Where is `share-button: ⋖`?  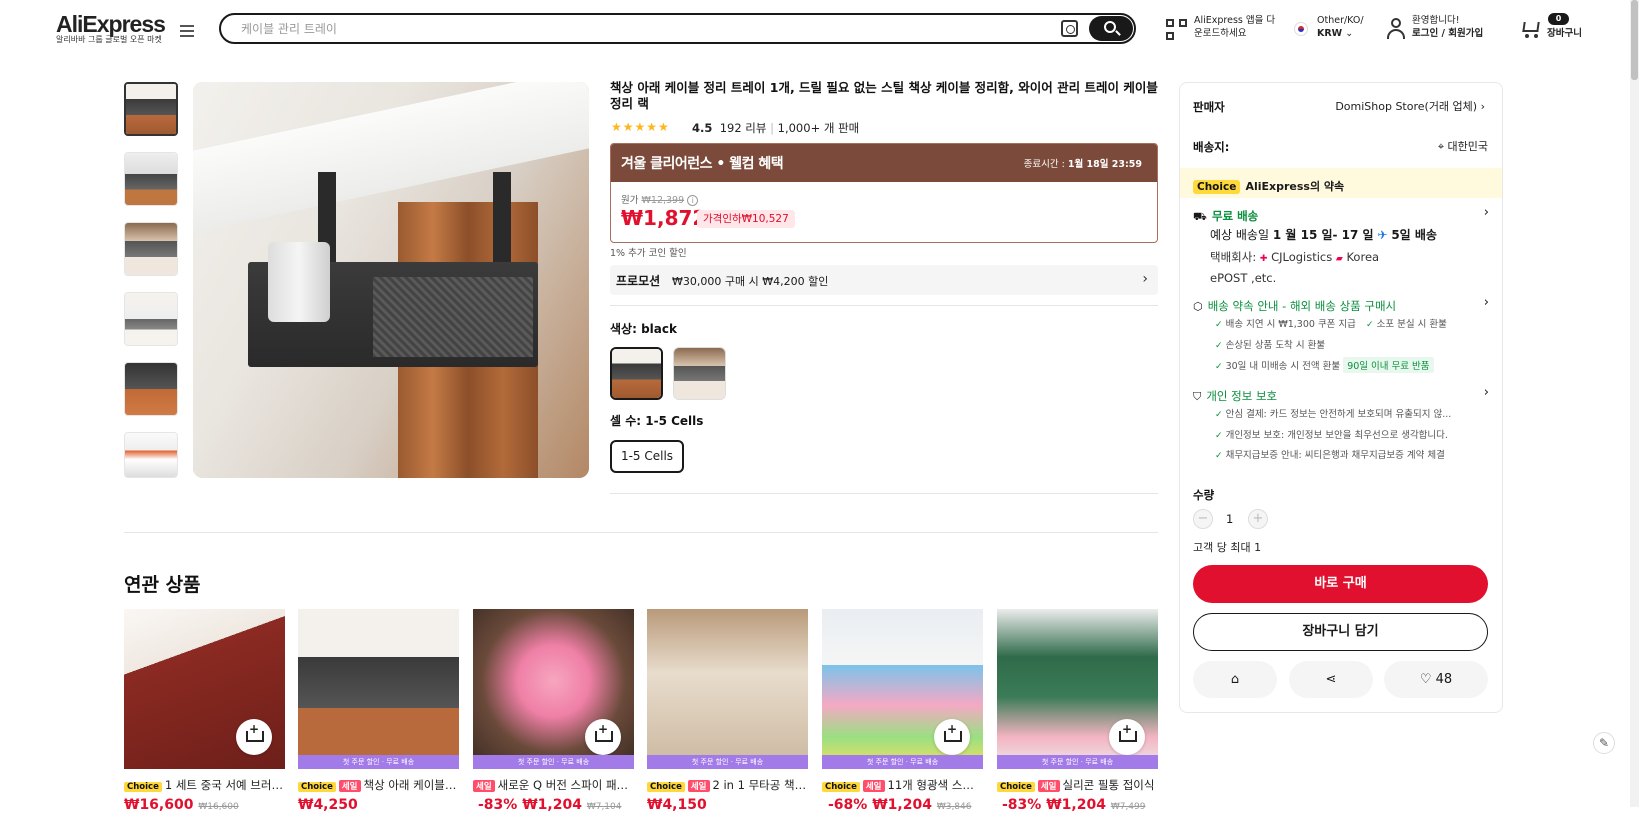 share-button: ⋖ is located at coordinates (1331, 679).